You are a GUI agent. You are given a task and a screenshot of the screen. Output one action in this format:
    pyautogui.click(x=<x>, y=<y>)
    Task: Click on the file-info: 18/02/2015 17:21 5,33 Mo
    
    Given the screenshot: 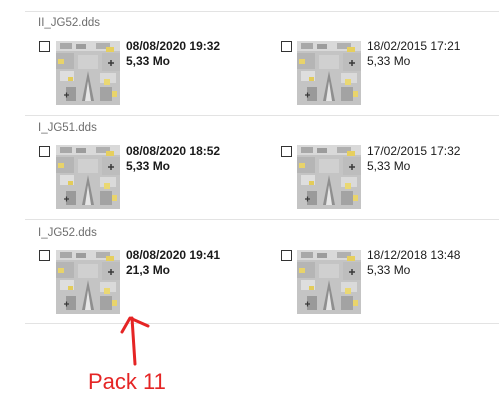 What is the action you would take?
    pyautogui.click(x=413, y=54)
    